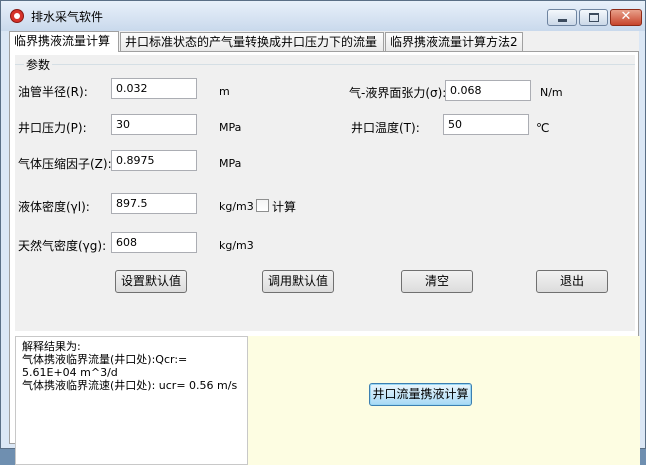 The height and width of the screenshot is (465, 646). I want to click on result-line-1: 解释结果为:, so click(51, 346).